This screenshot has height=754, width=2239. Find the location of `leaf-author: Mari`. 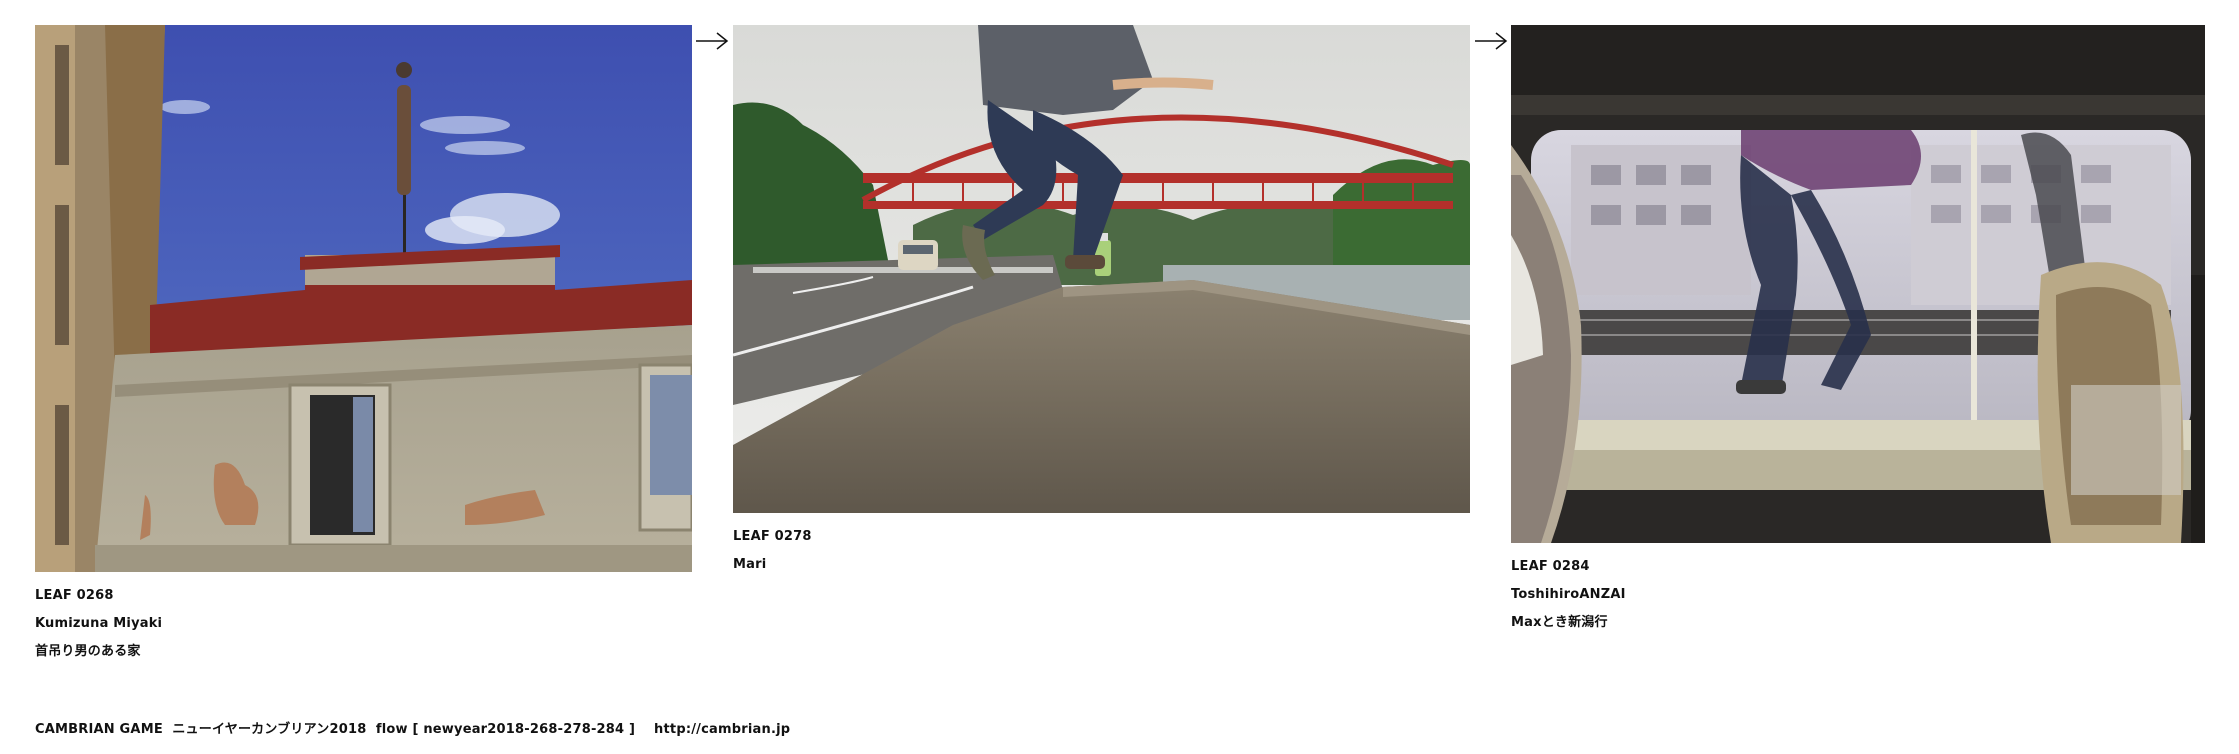

leaf-author: Mari is located at coordinates (1101, 565).